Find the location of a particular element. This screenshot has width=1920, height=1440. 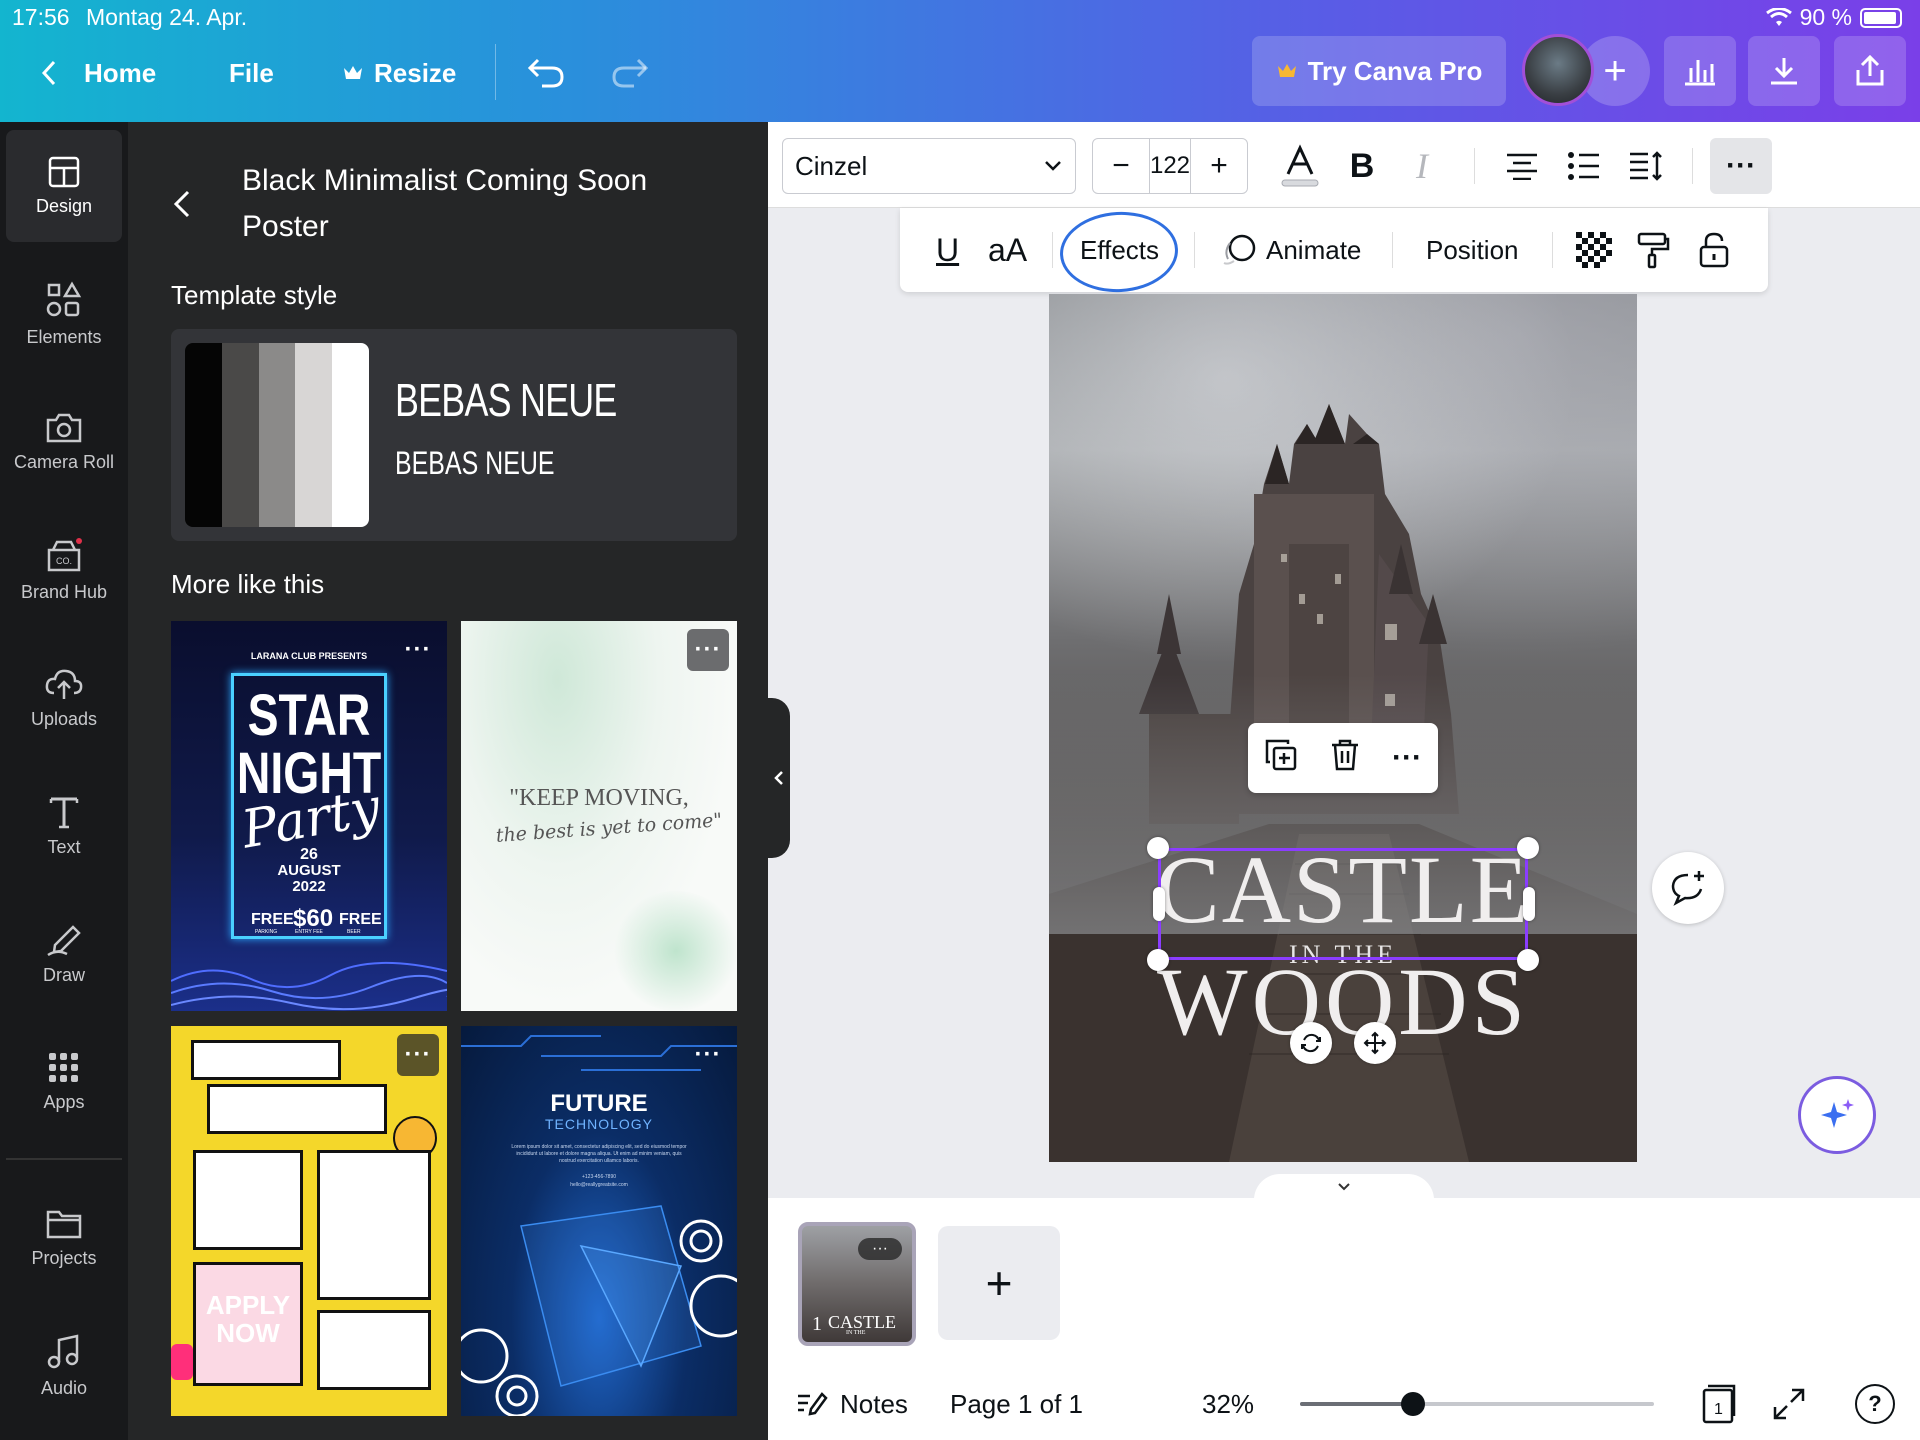

increase-size-button: + is located at coordinates (1219, 166).